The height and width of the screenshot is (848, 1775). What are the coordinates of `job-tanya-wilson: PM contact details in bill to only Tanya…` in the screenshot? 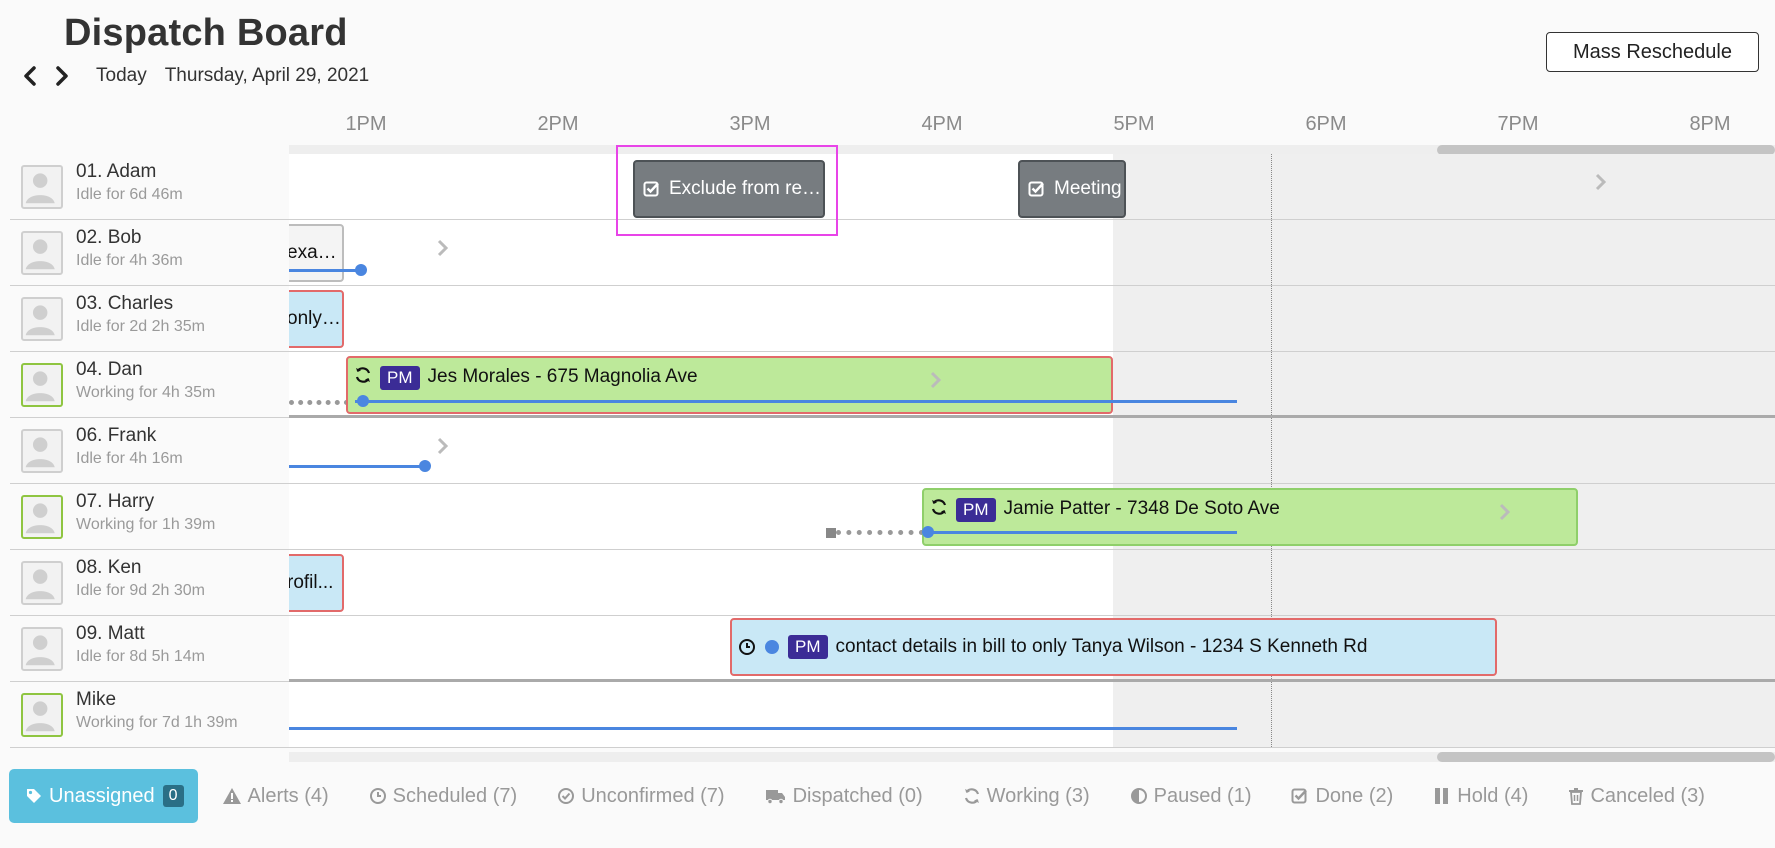 It's located at (1113, 647).